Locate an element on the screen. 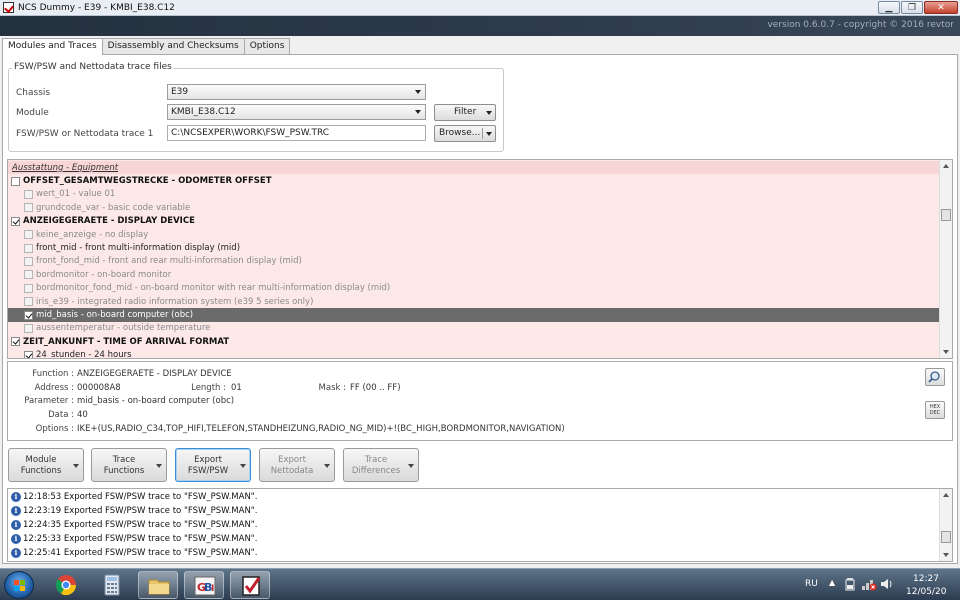 The height and width of the screenshot is (600, 960). close-button: ✕ is located at coordinates (941, 7).